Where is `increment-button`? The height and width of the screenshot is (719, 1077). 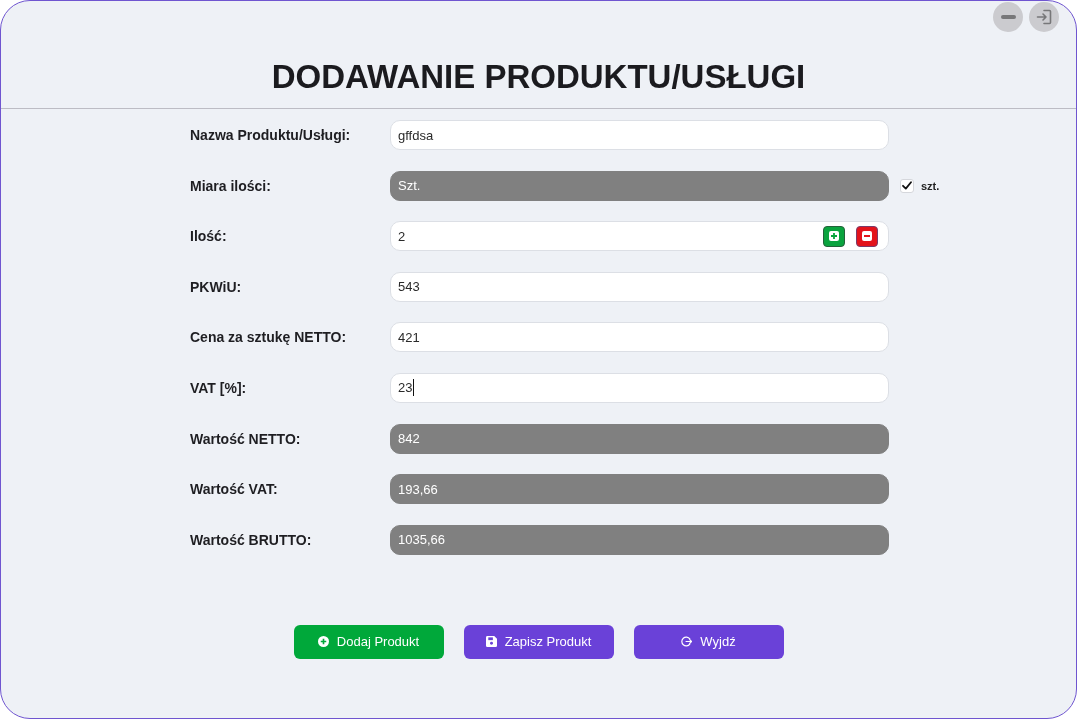
increment-button is located at coordinates (834, 236).